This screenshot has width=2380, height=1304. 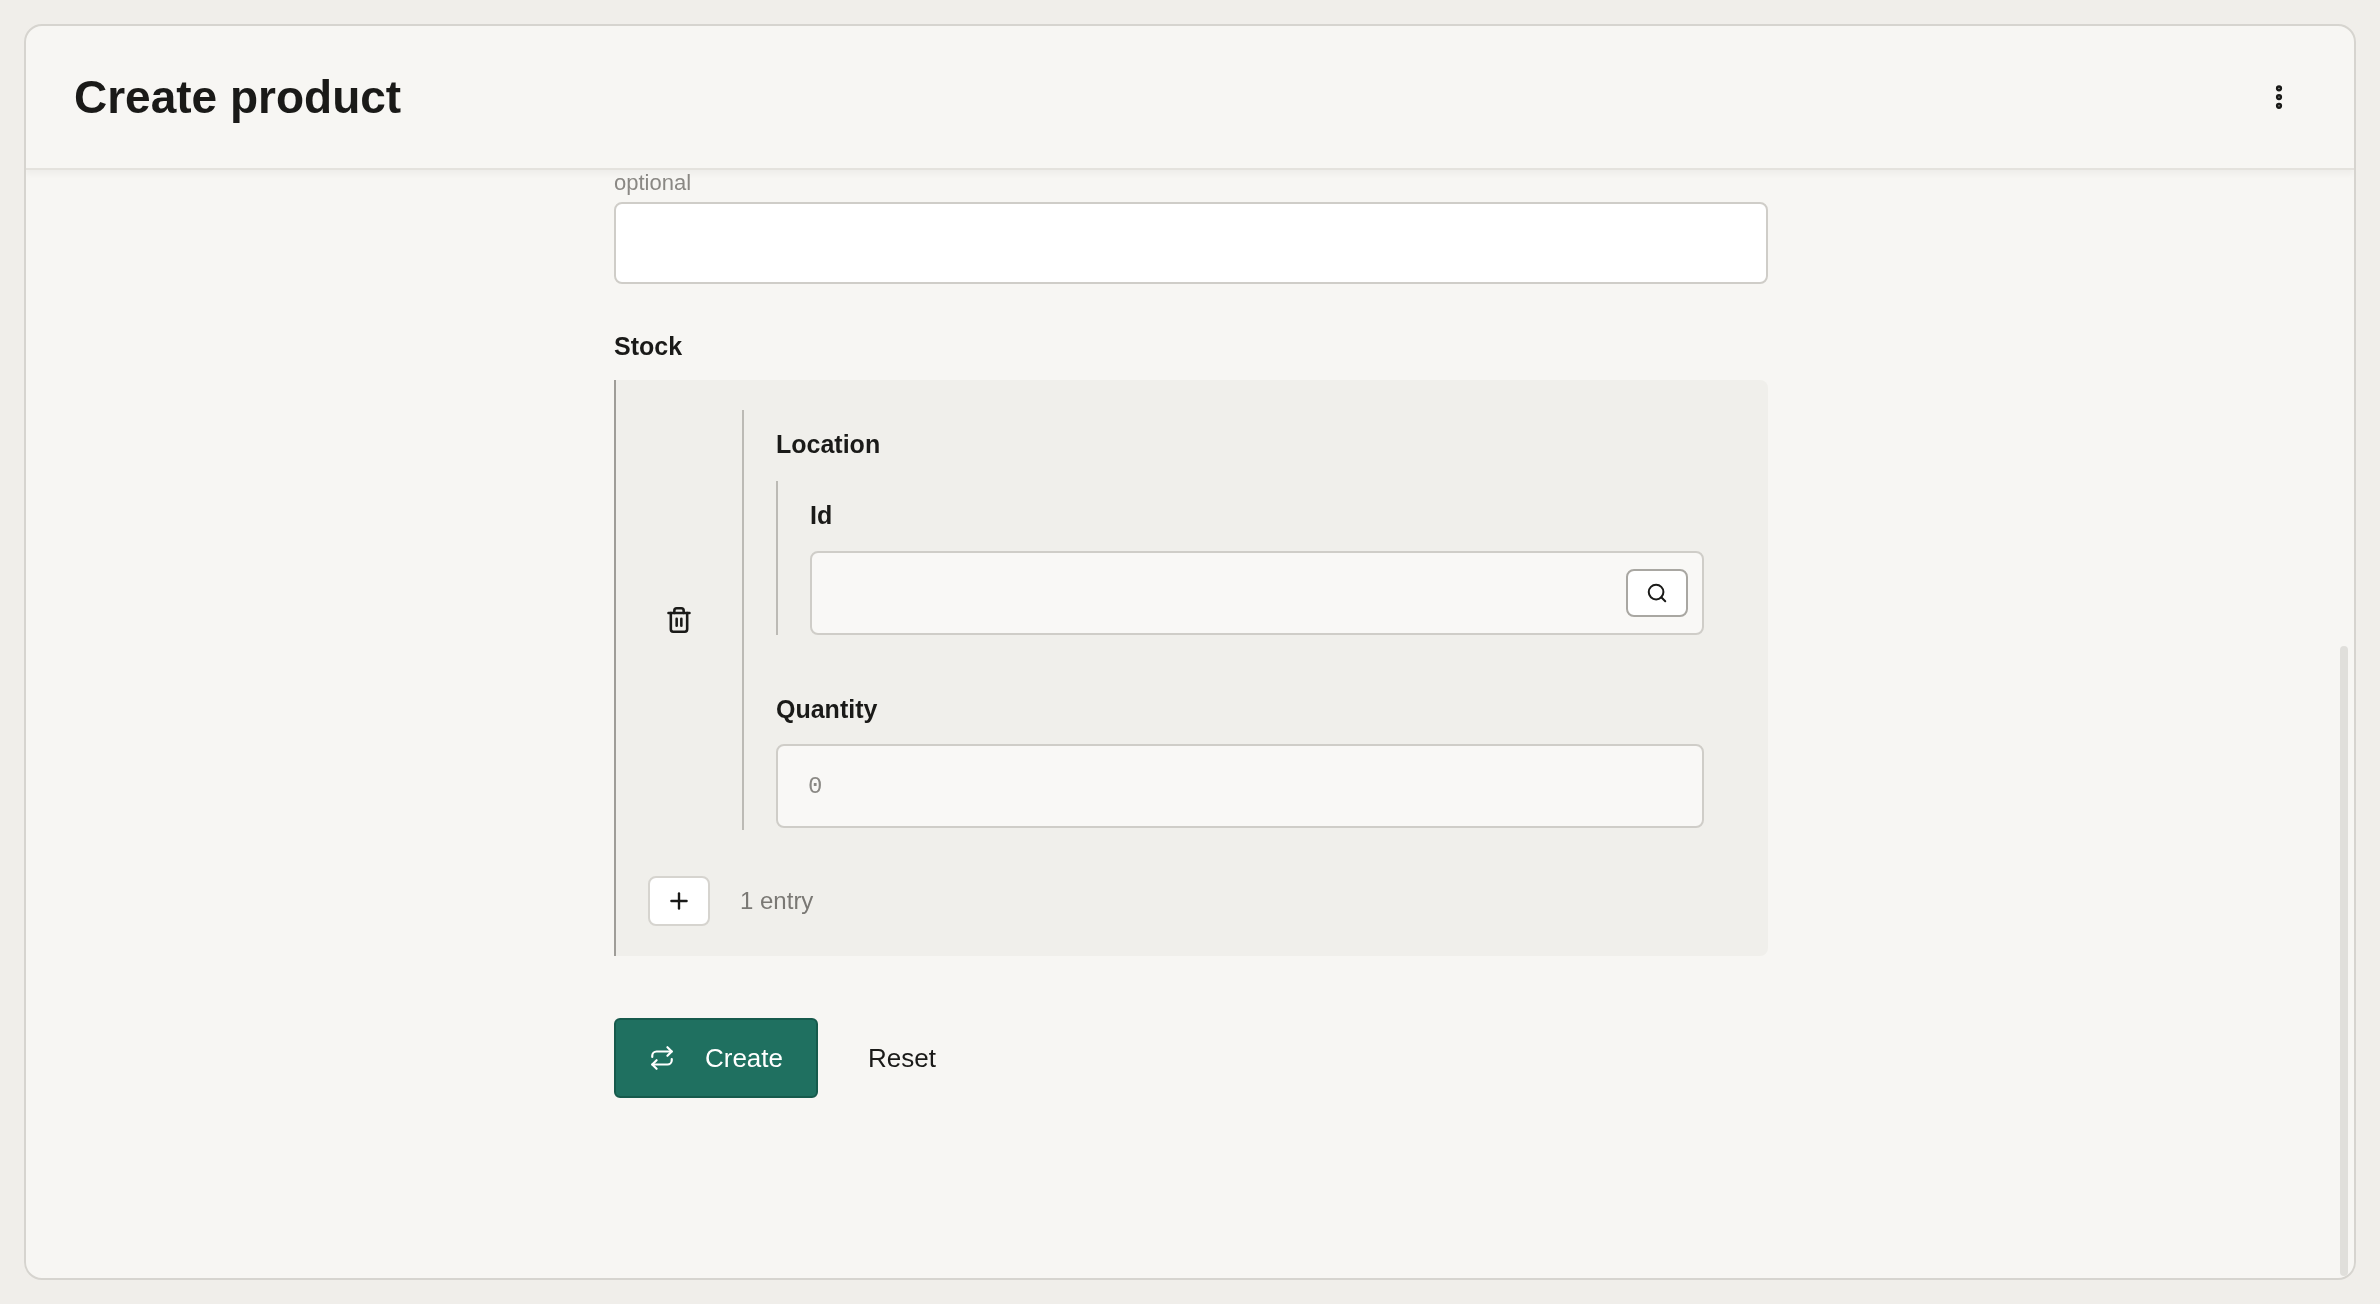 What do you see at coordinates (1191, 243) in the screenshot?
I see `text-field` at bounding box center [1191, 243].